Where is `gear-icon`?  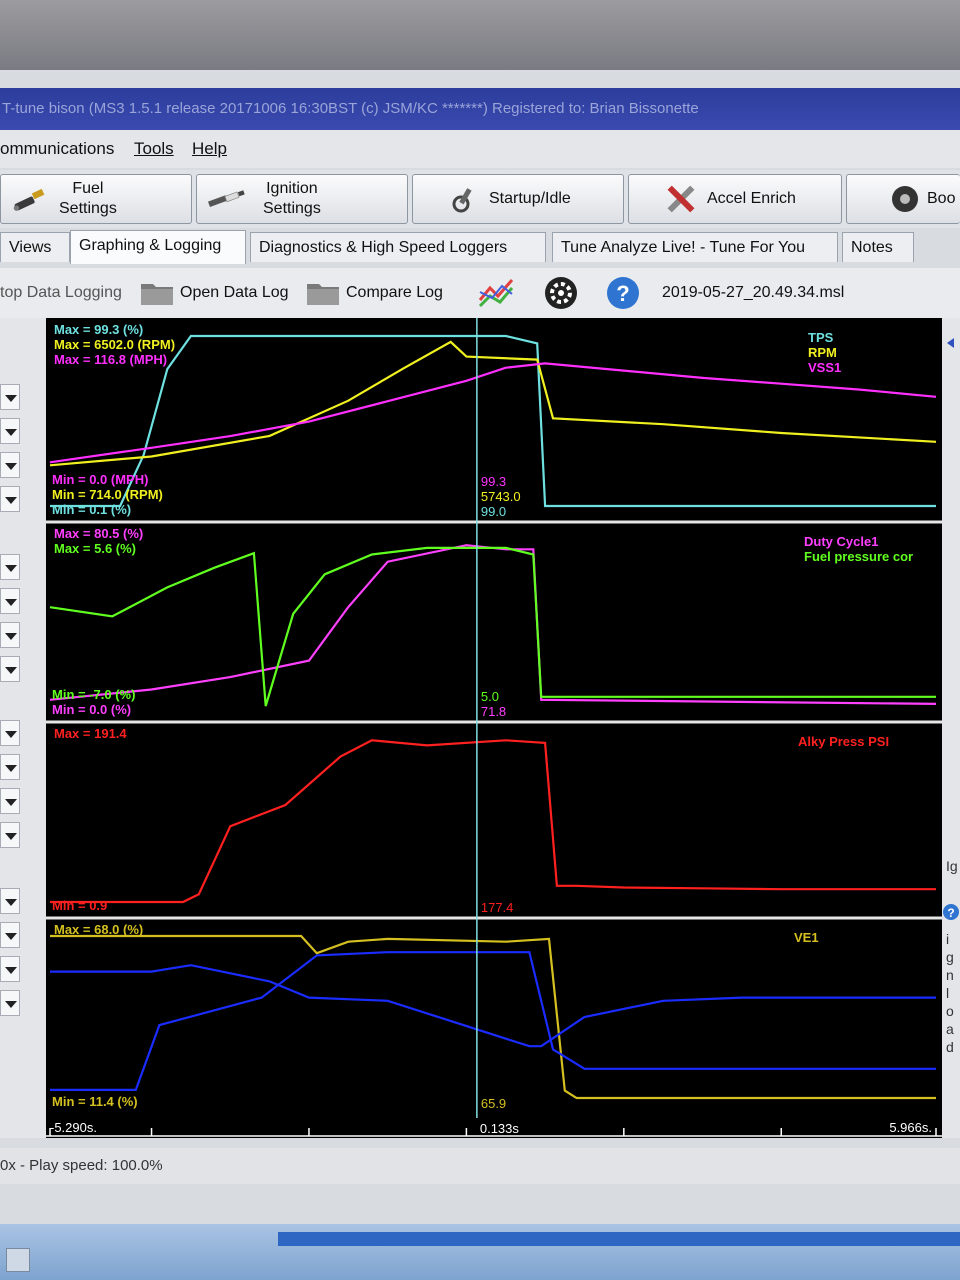 gear-icon is located at coordinates (561, 293).